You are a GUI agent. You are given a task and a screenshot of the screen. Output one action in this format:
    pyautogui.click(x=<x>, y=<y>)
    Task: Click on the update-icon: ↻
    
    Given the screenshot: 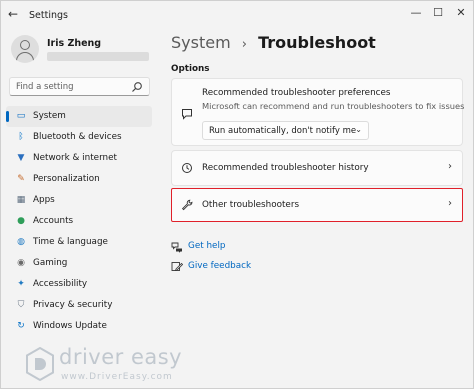 What is the action you would take?
    pyautogui.click(x=21, y=326)
    